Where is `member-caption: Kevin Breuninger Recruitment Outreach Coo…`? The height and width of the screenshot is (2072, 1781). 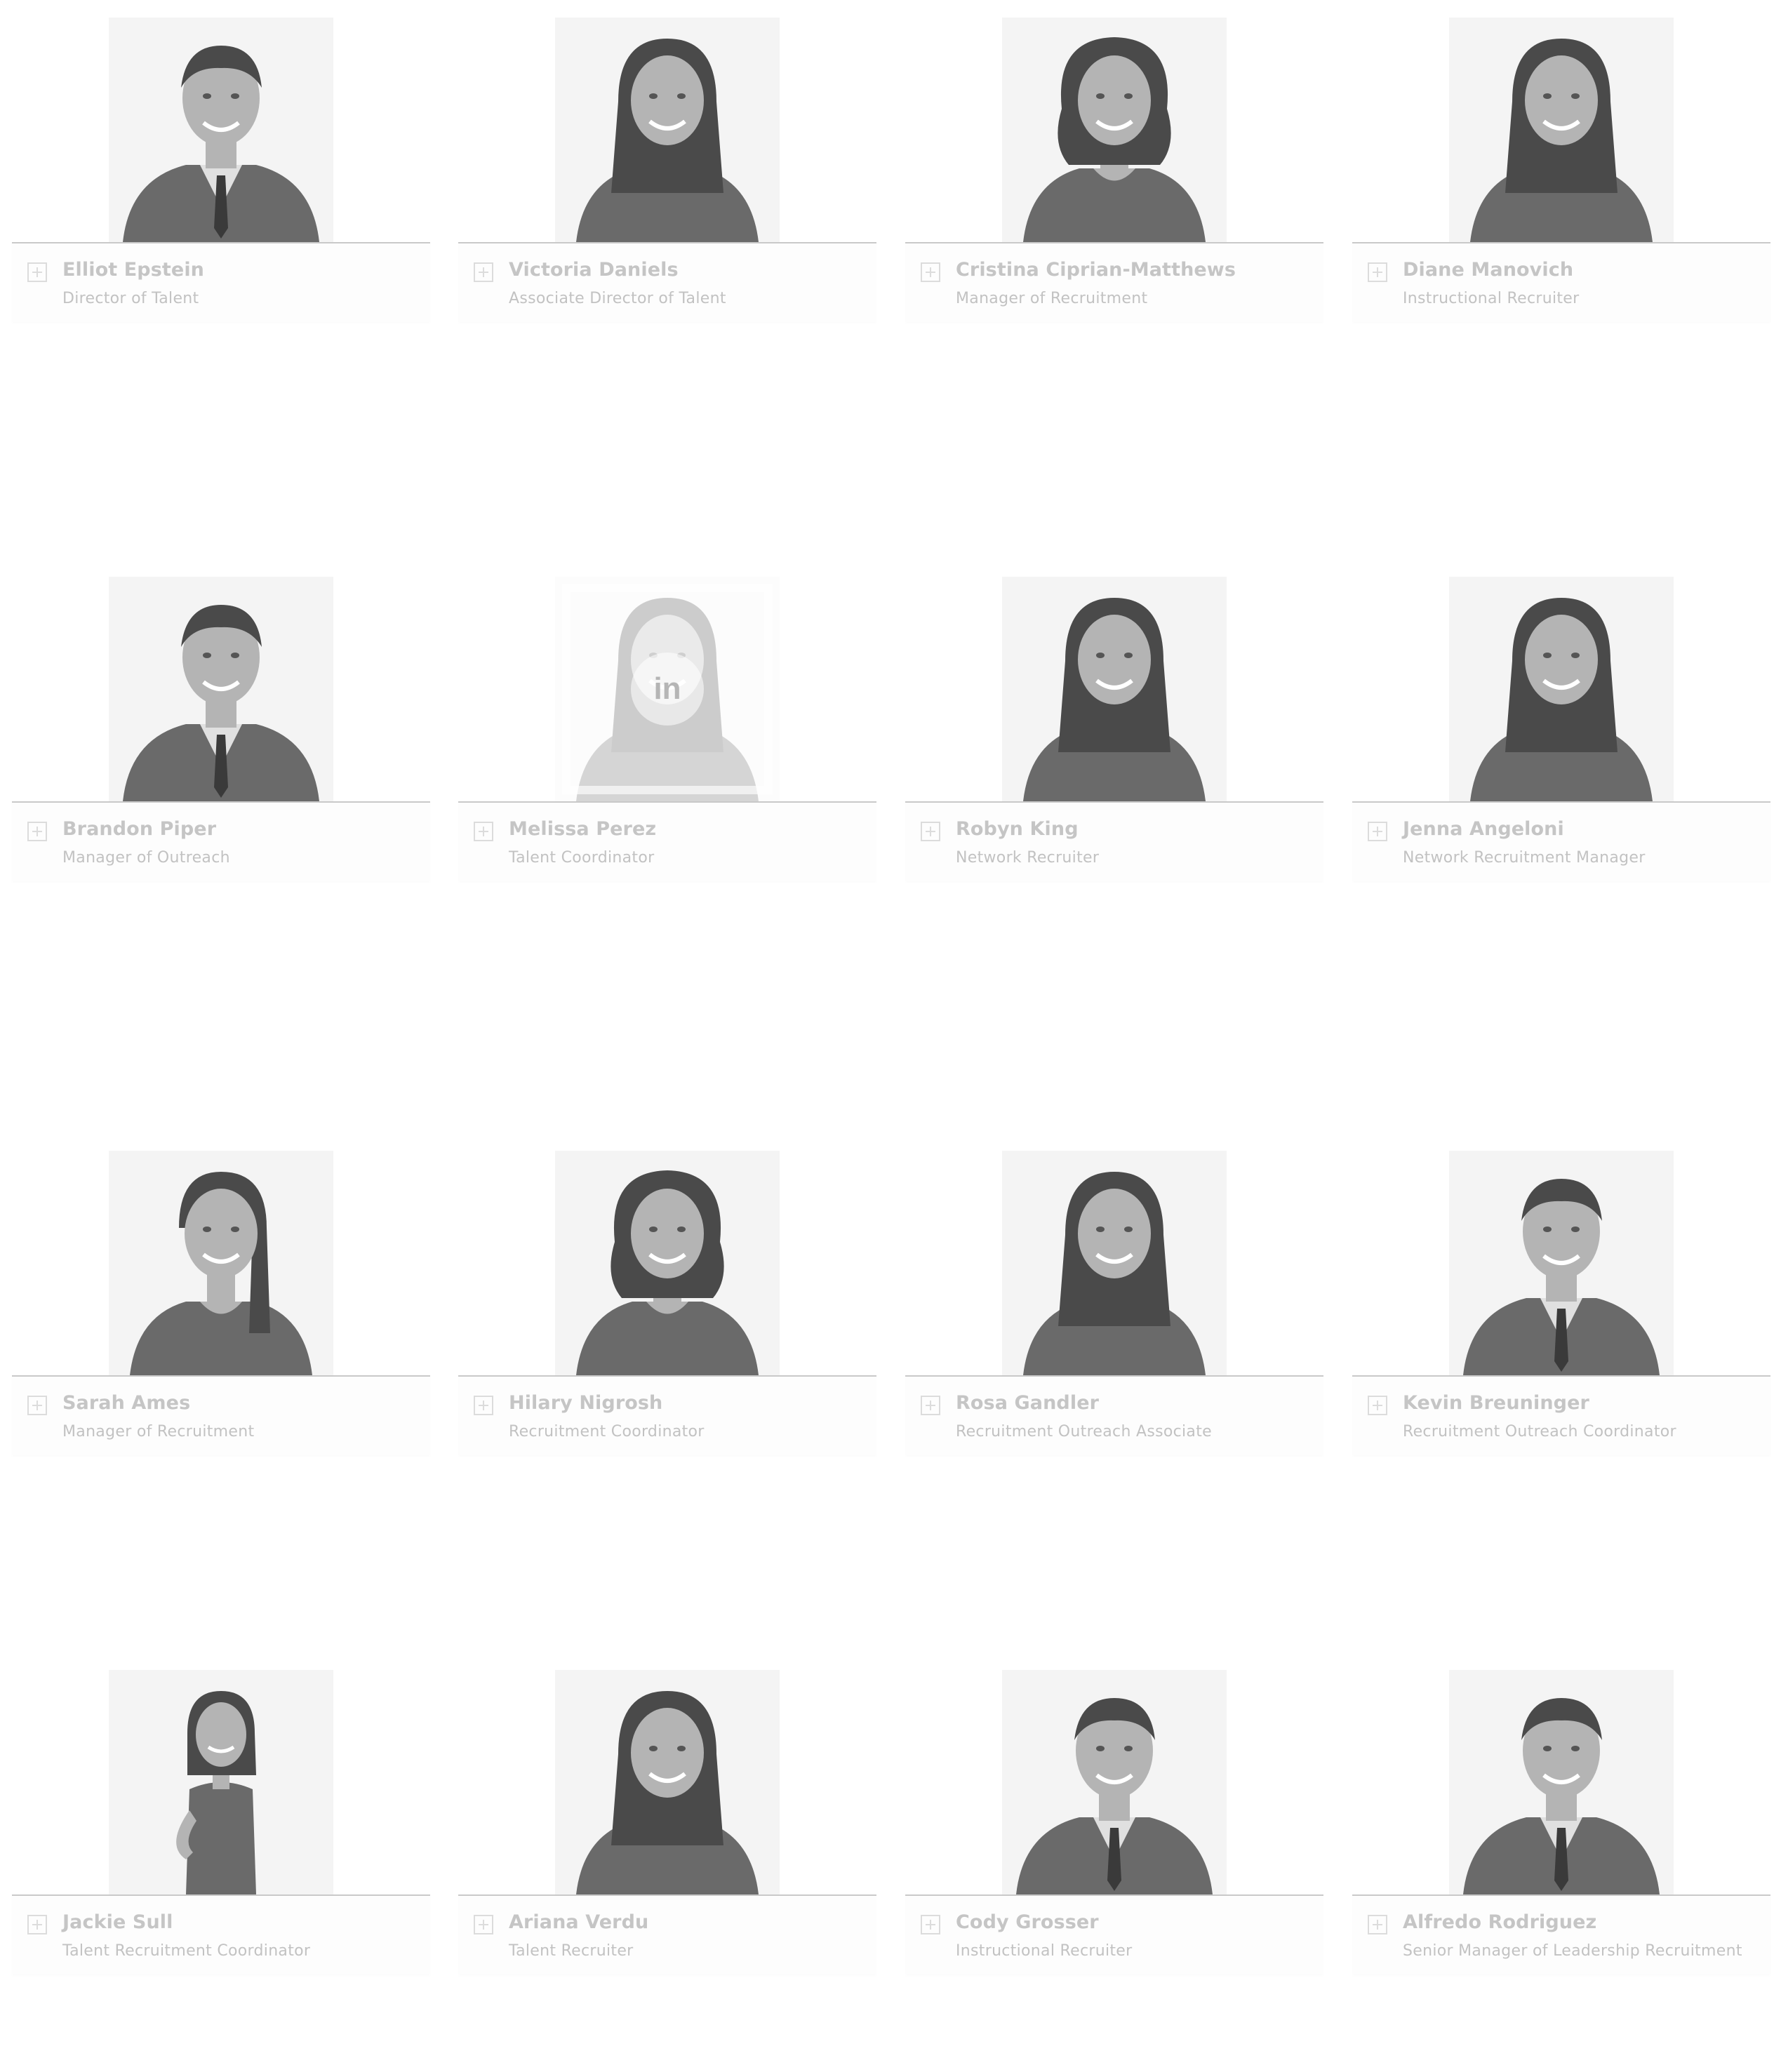
member-caption: Kevin Breuninger Recruitment Outreach Coo… is located at coordinates (1561, 1415).